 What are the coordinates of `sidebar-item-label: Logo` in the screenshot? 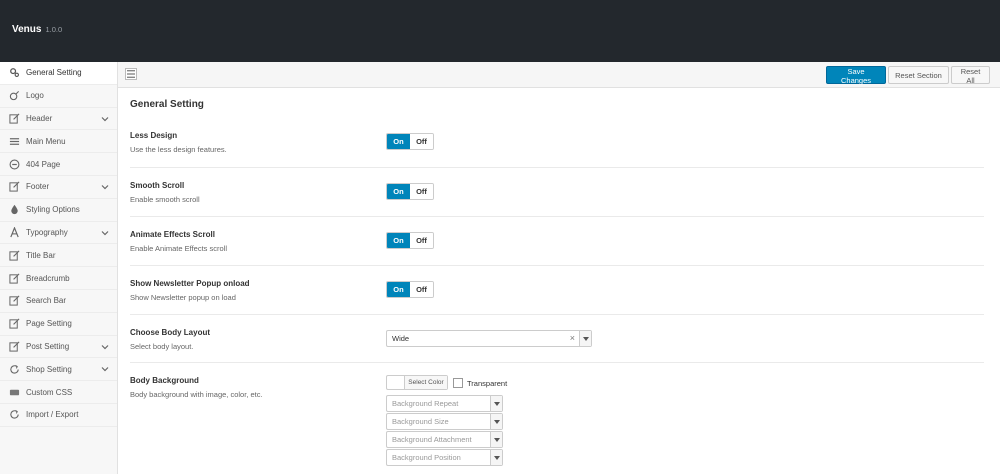 It's located at (35, 96).